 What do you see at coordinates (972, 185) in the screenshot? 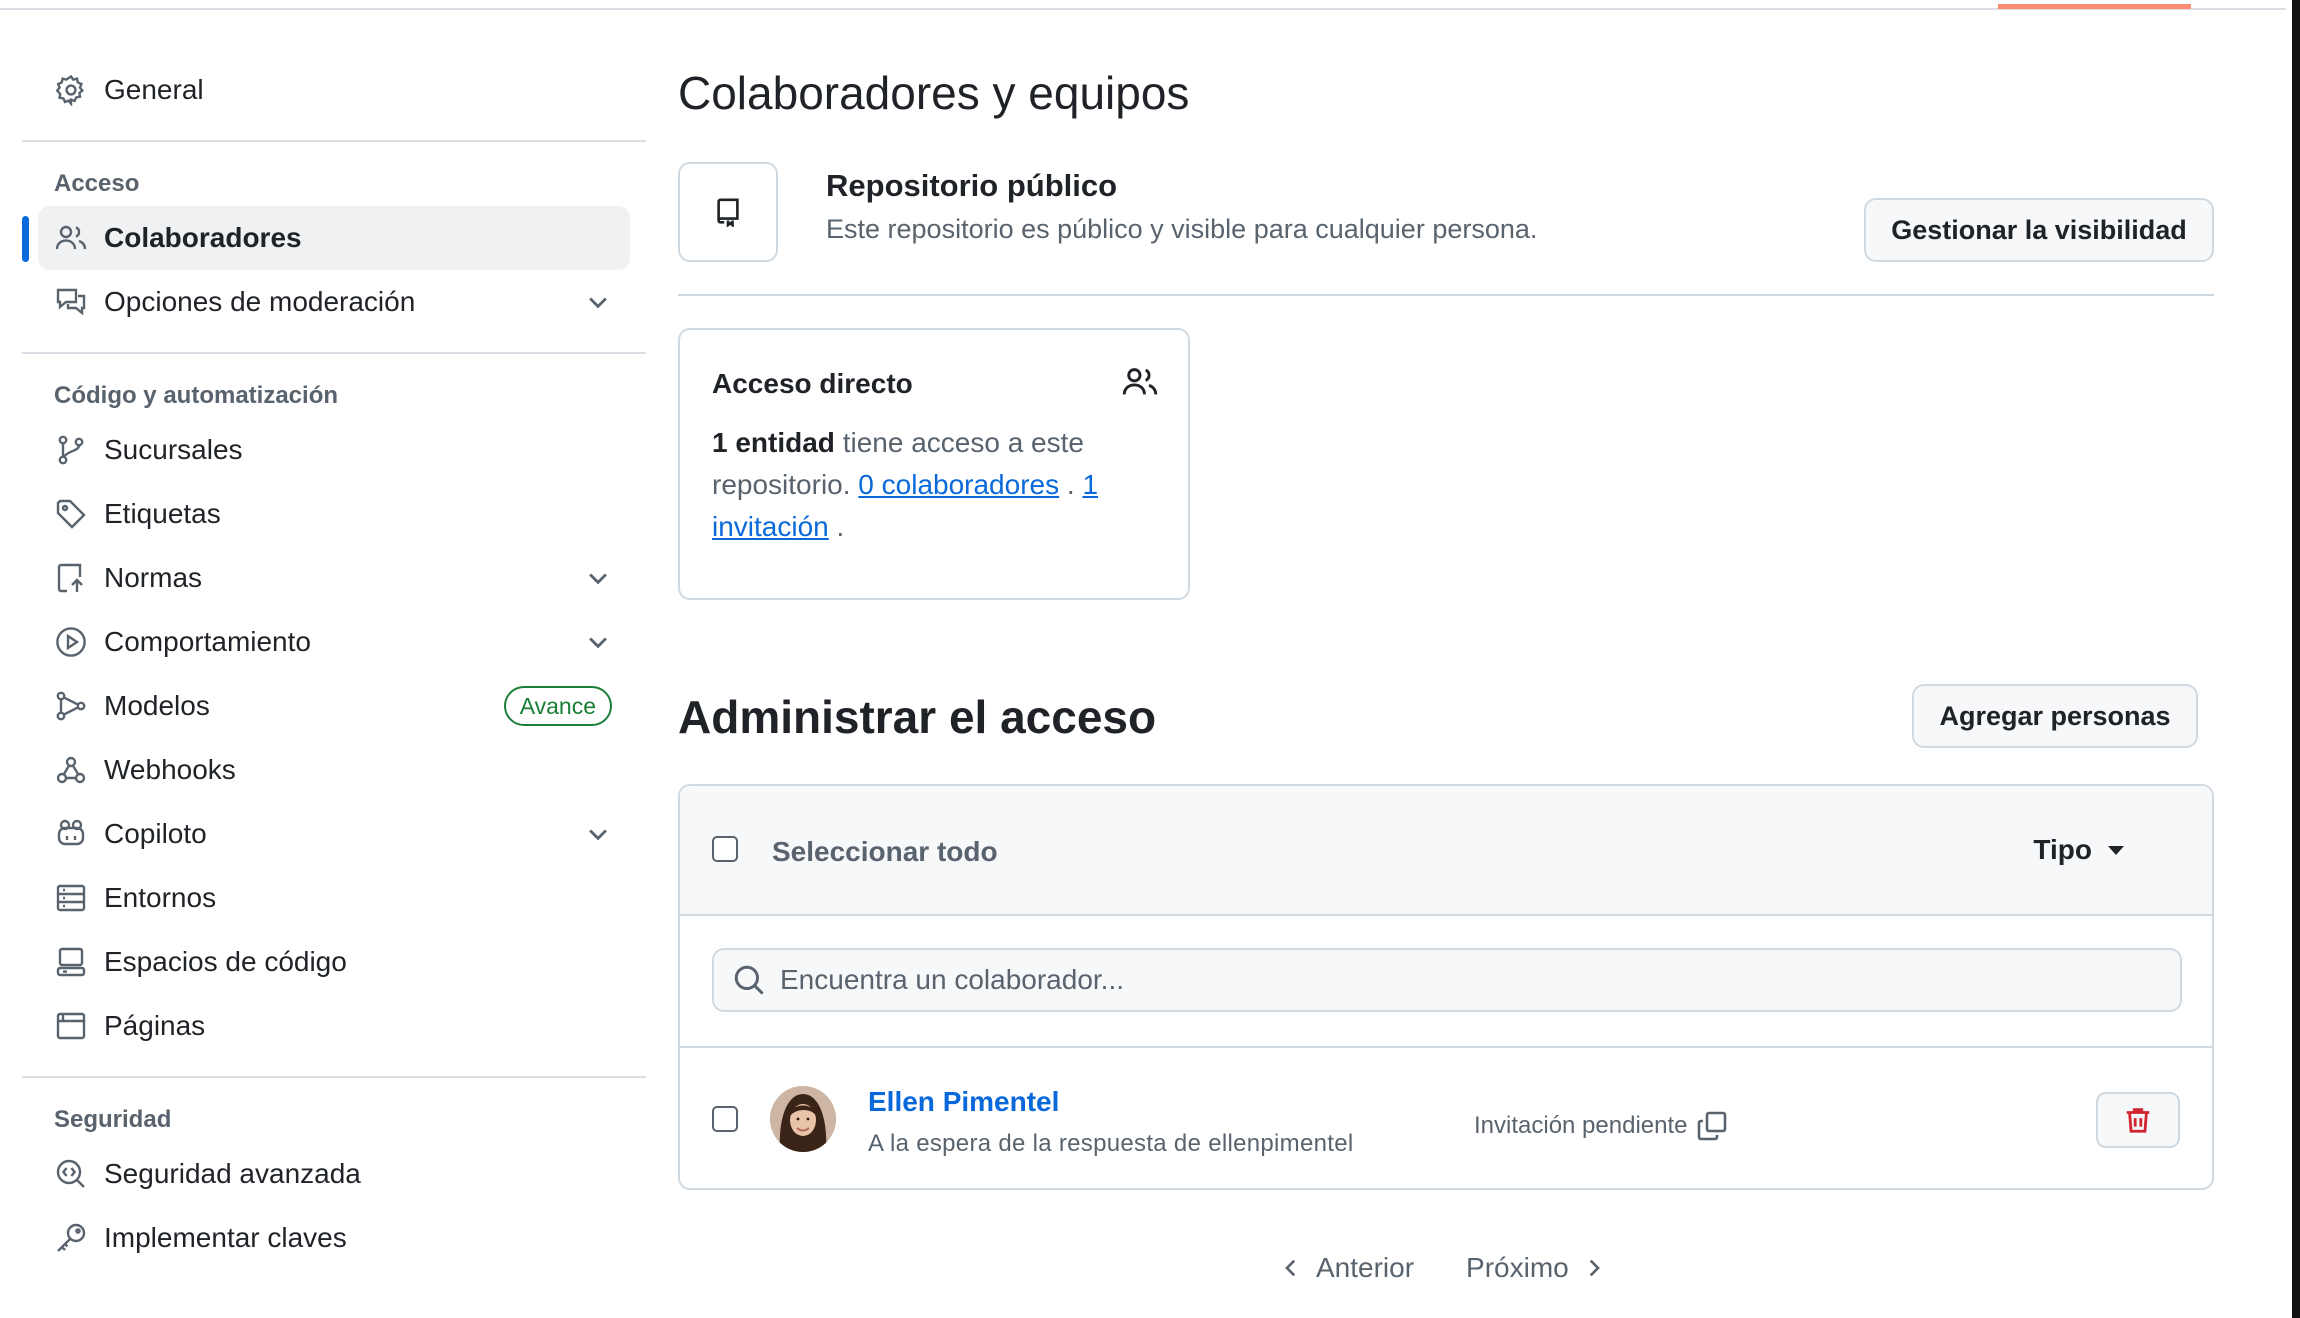
I see `visibility-title: Repositorio público` at bounding box center [972, 185].